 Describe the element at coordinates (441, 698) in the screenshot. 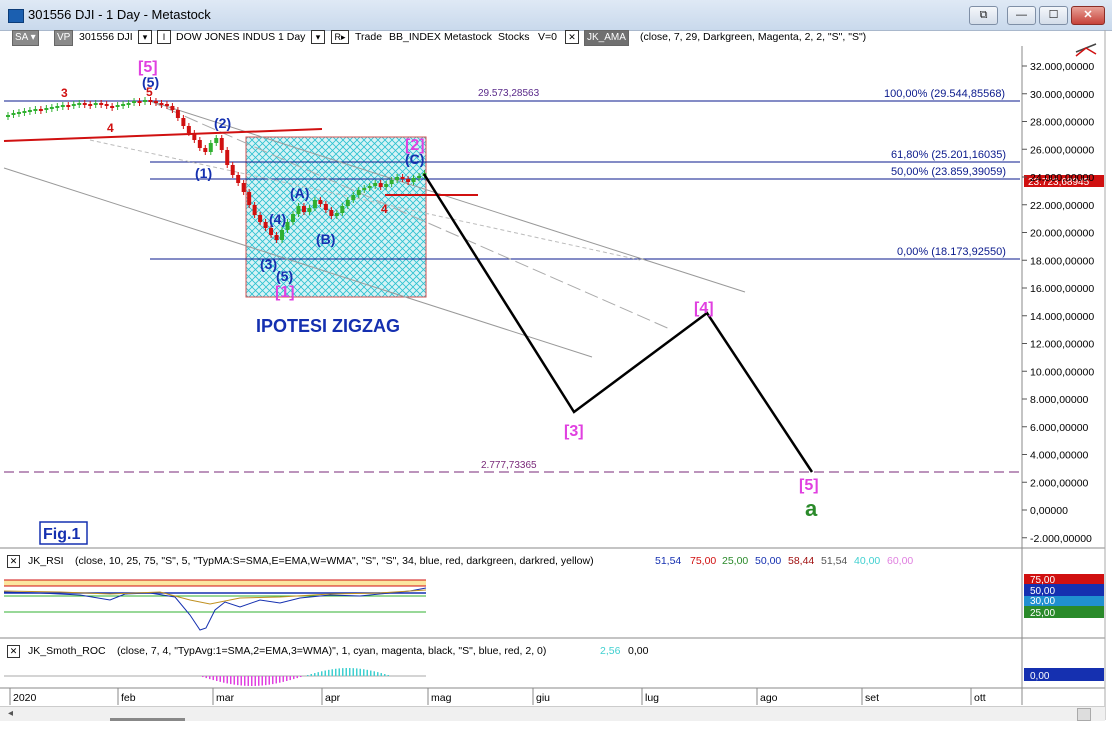

I see `date-axis-label: mag` at that location.